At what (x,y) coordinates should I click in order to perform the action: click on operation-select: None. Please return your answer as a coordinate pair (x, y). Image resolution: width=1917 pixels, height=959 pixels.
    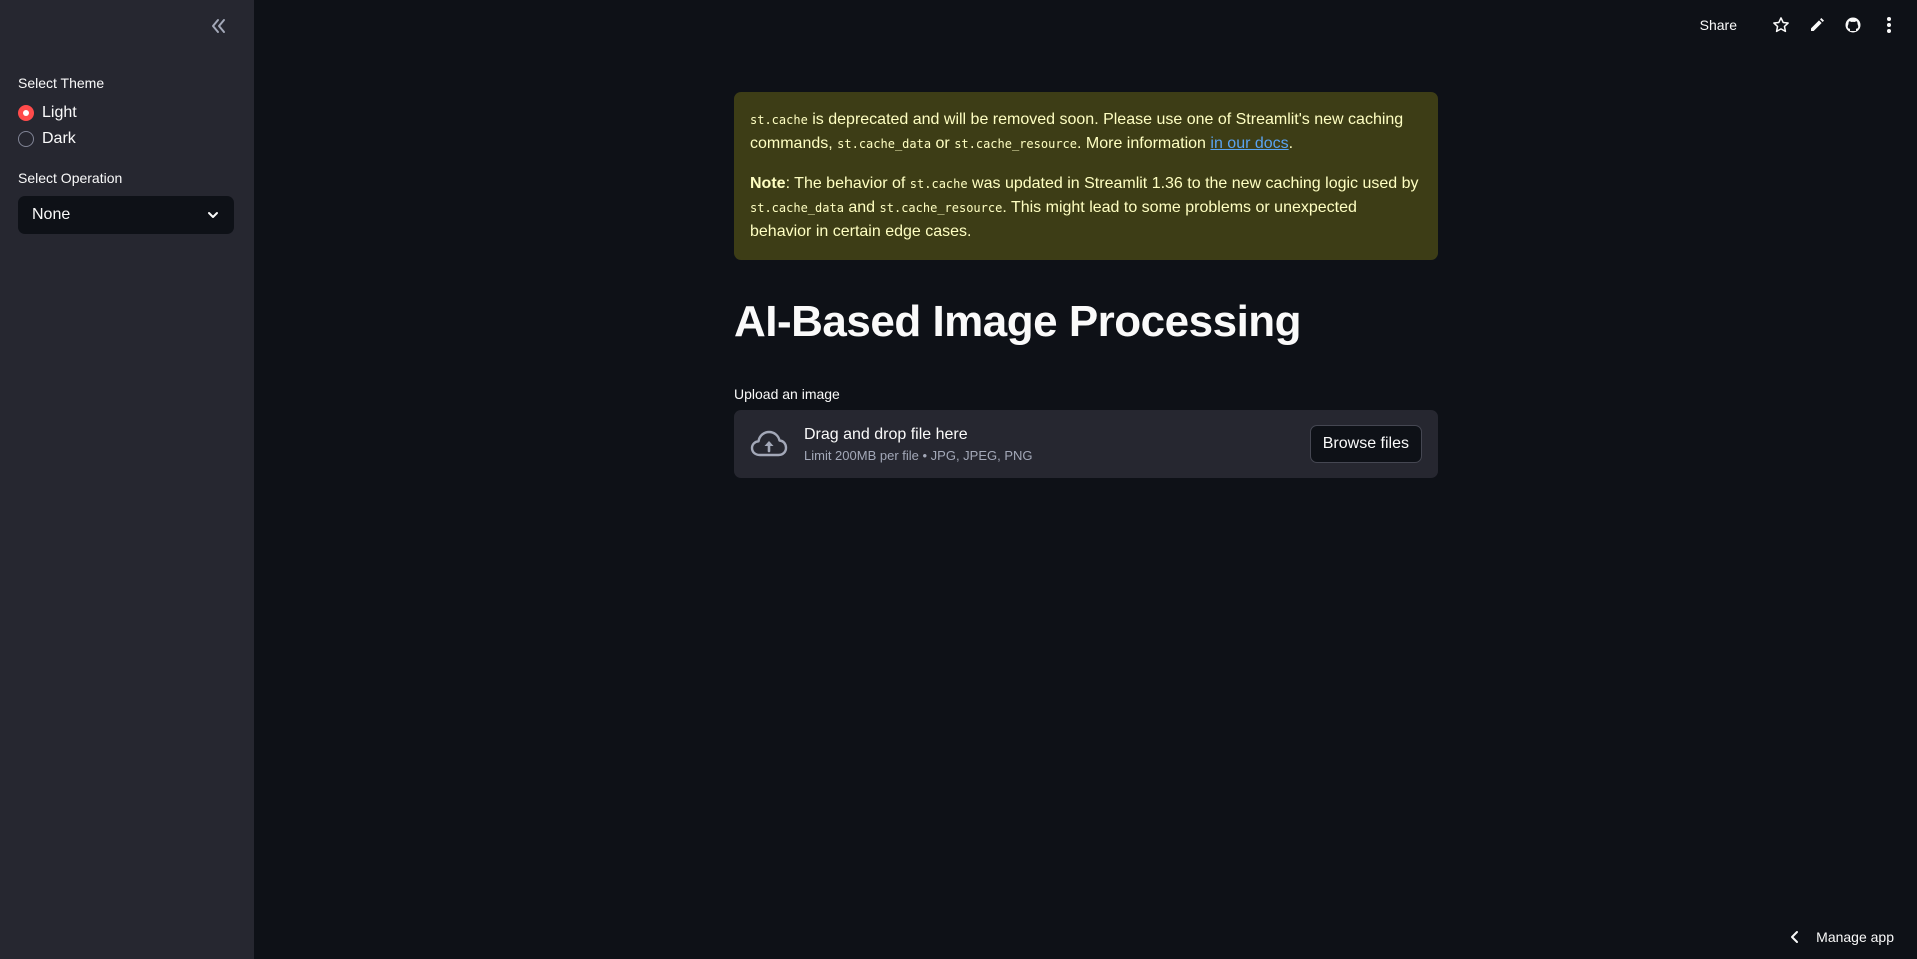
    Looking at the image, I should click on (126, 215).